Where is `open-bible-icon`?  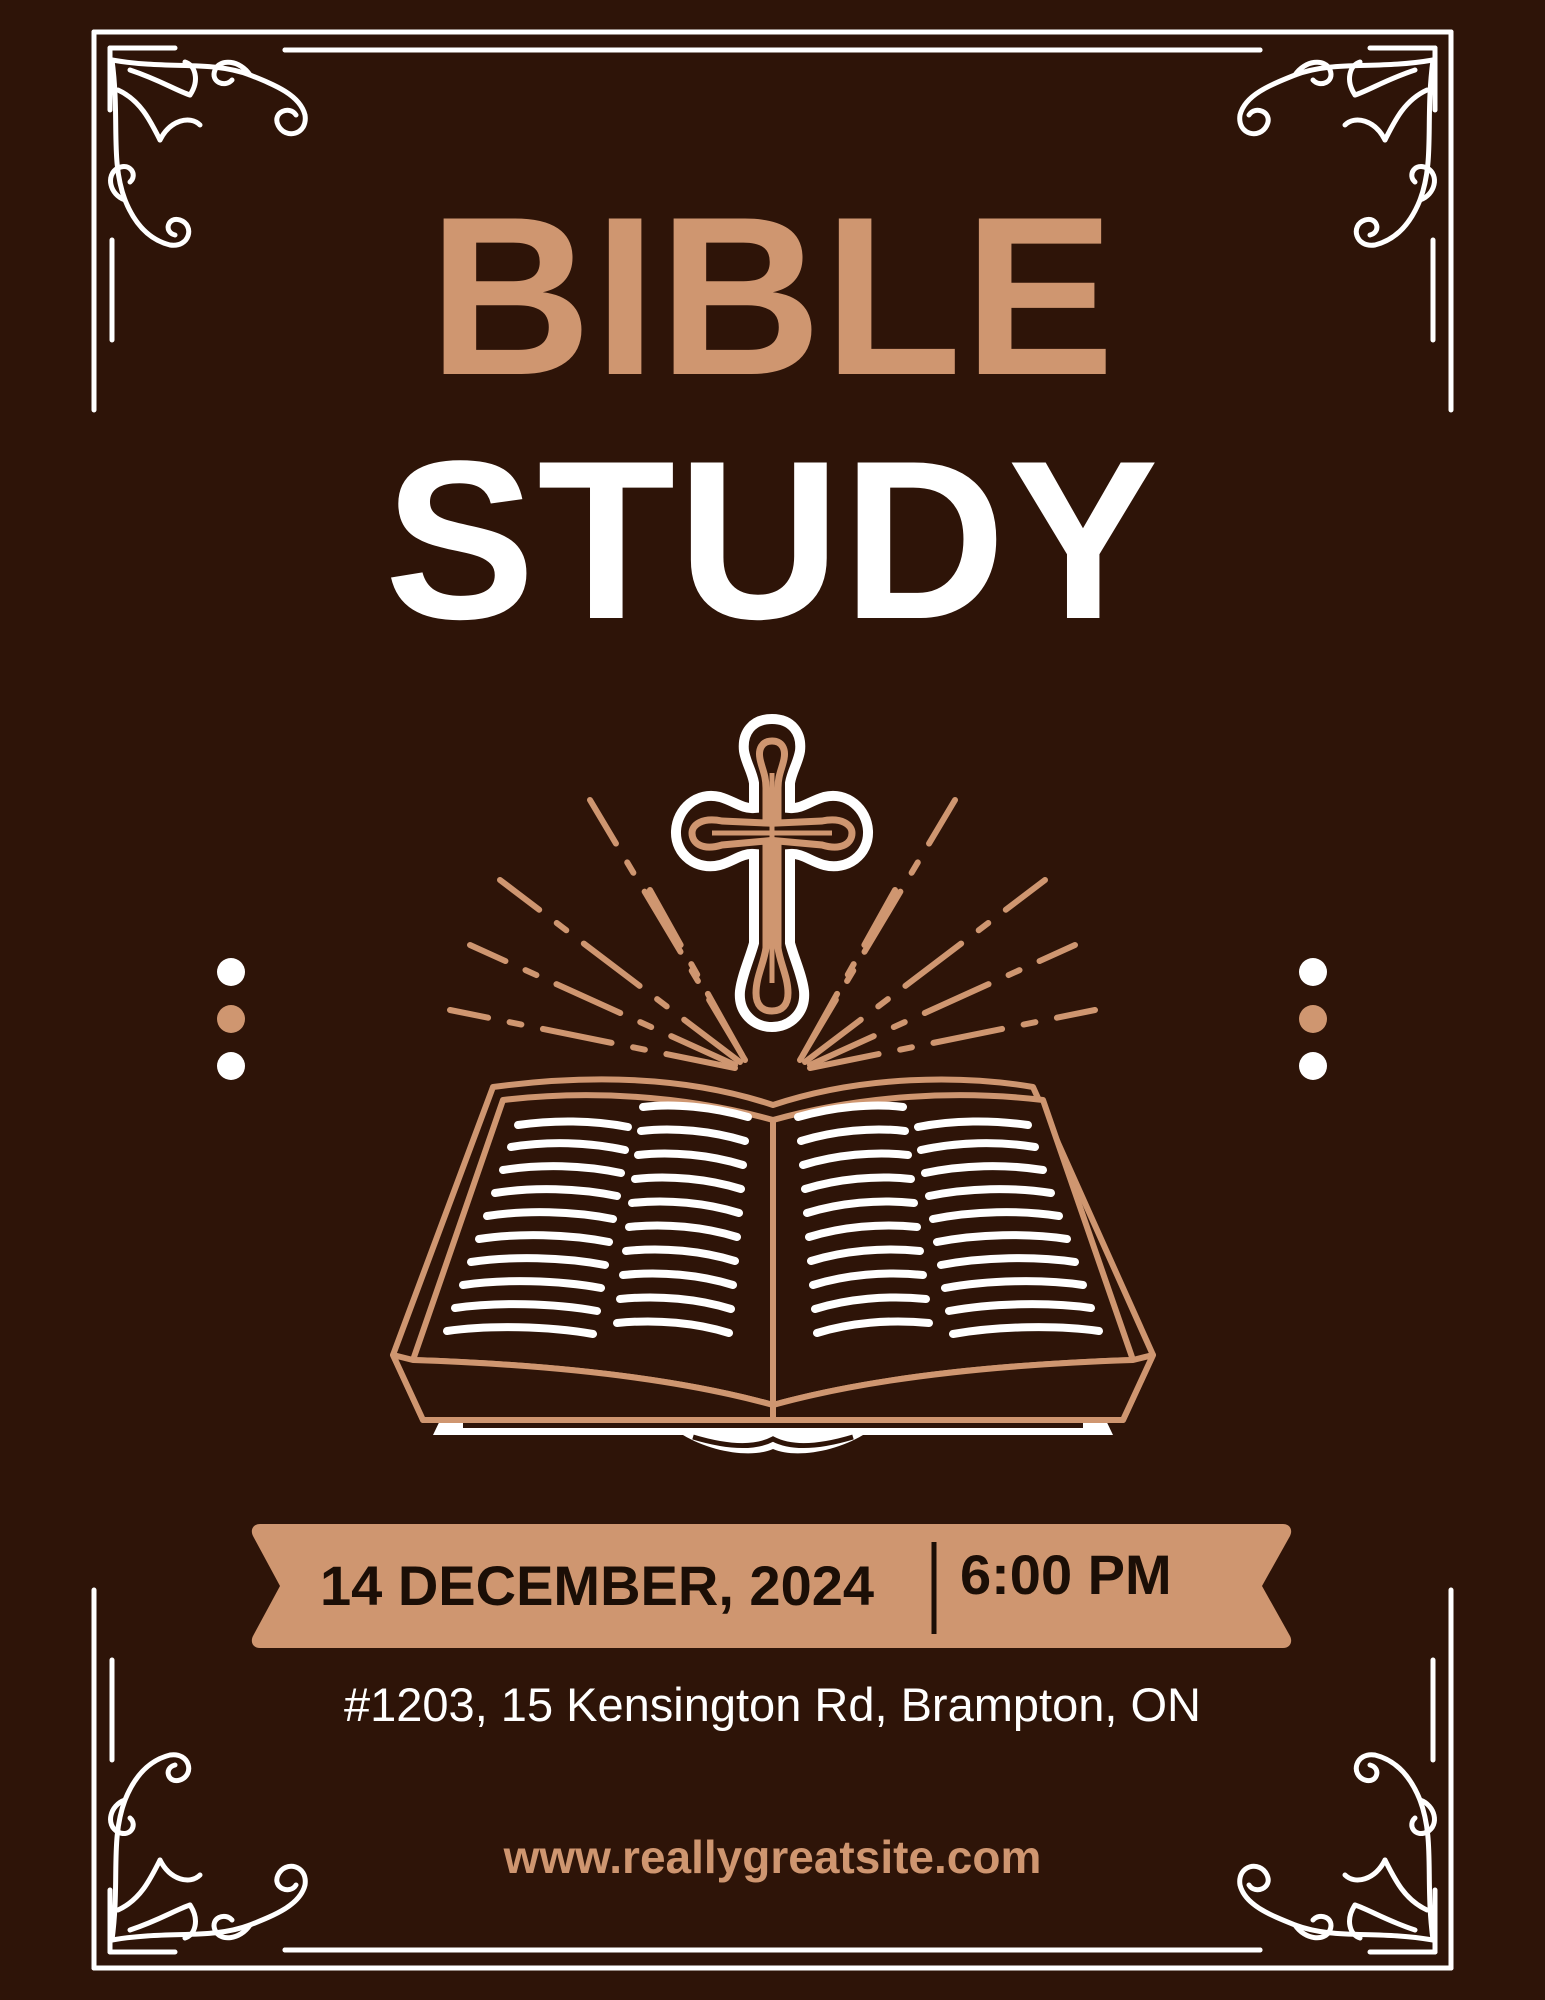 open-bible-icon is located at coordinates (773, 1265).